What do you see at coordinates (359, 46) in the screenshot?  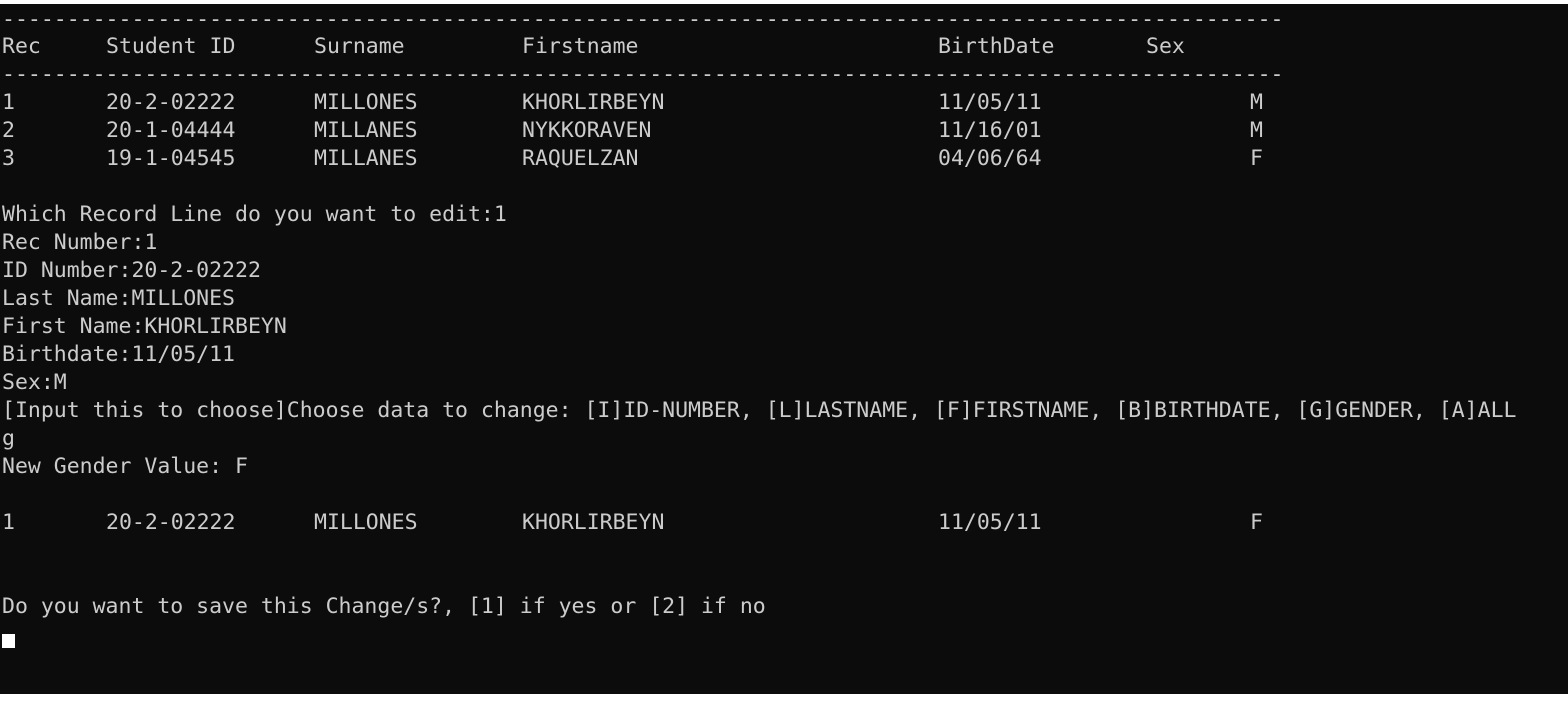 I see `header-surname: Surname` at bounding box center [359, 46].